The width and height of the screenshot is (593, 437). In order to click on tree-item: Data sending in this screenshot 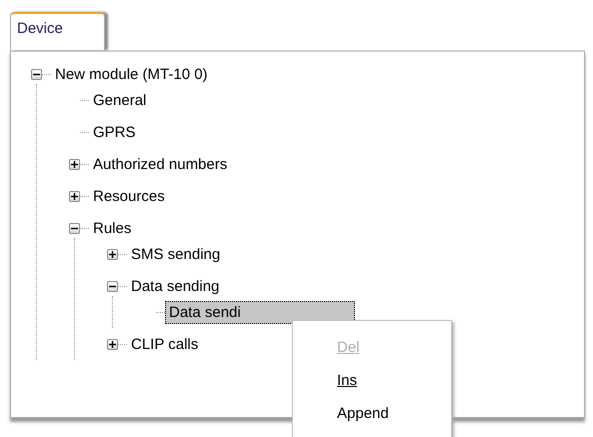, I will do `click(175, 286)`.